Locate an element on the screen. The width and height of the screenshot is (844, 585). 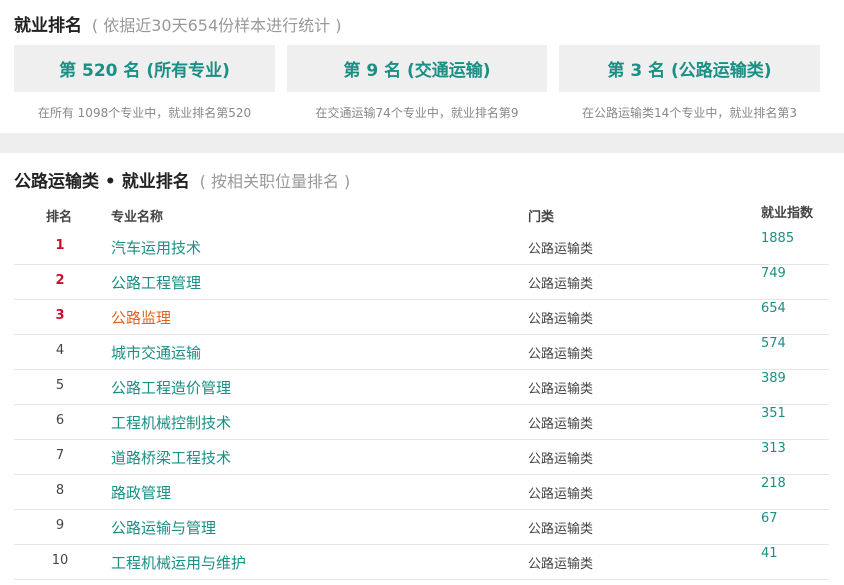
major-name-link: 城市交通运输 is located at coordinates (156, 352).